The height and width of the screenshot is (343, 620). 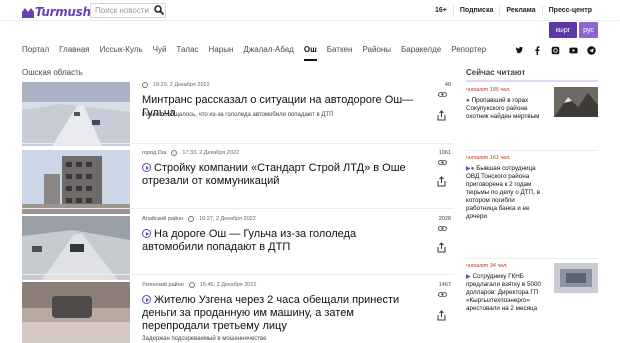 I want to click on nav-item-talas: Талас, so click(x=187, y=51).